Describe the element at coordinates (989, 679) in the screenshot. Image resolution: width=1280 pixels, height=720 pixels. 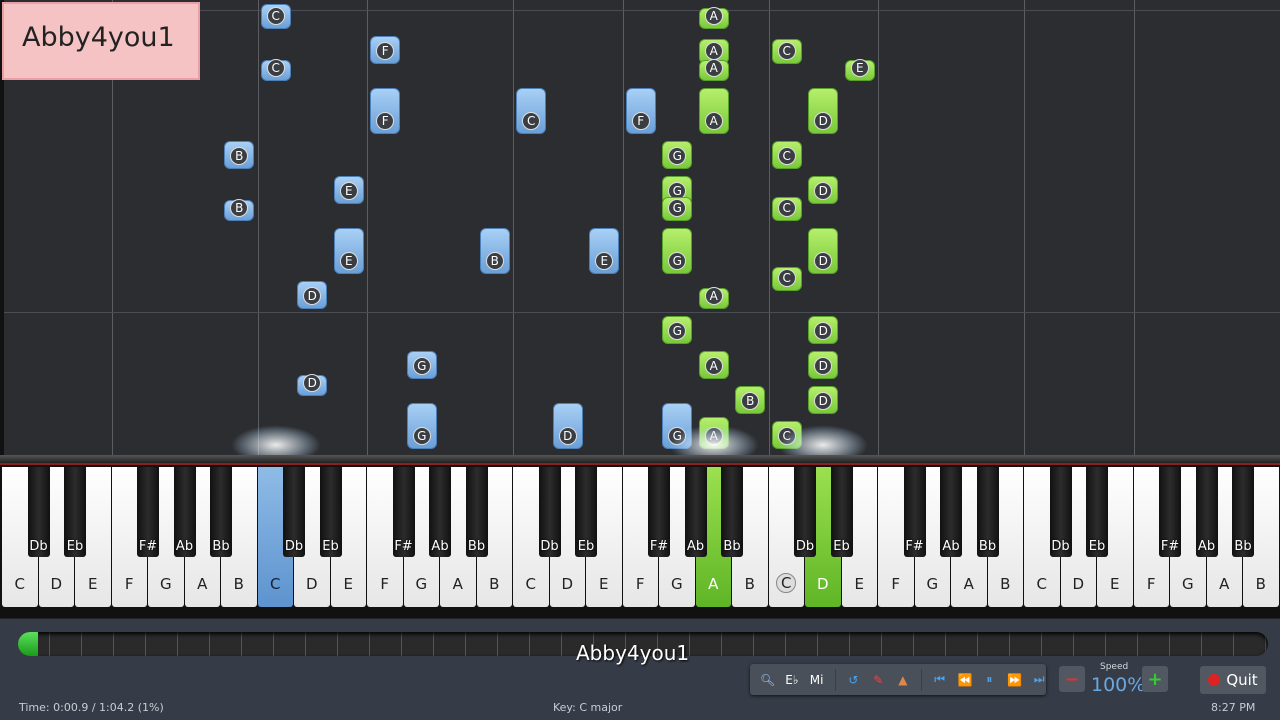
I see `pause-icon: ⏸` at that location.